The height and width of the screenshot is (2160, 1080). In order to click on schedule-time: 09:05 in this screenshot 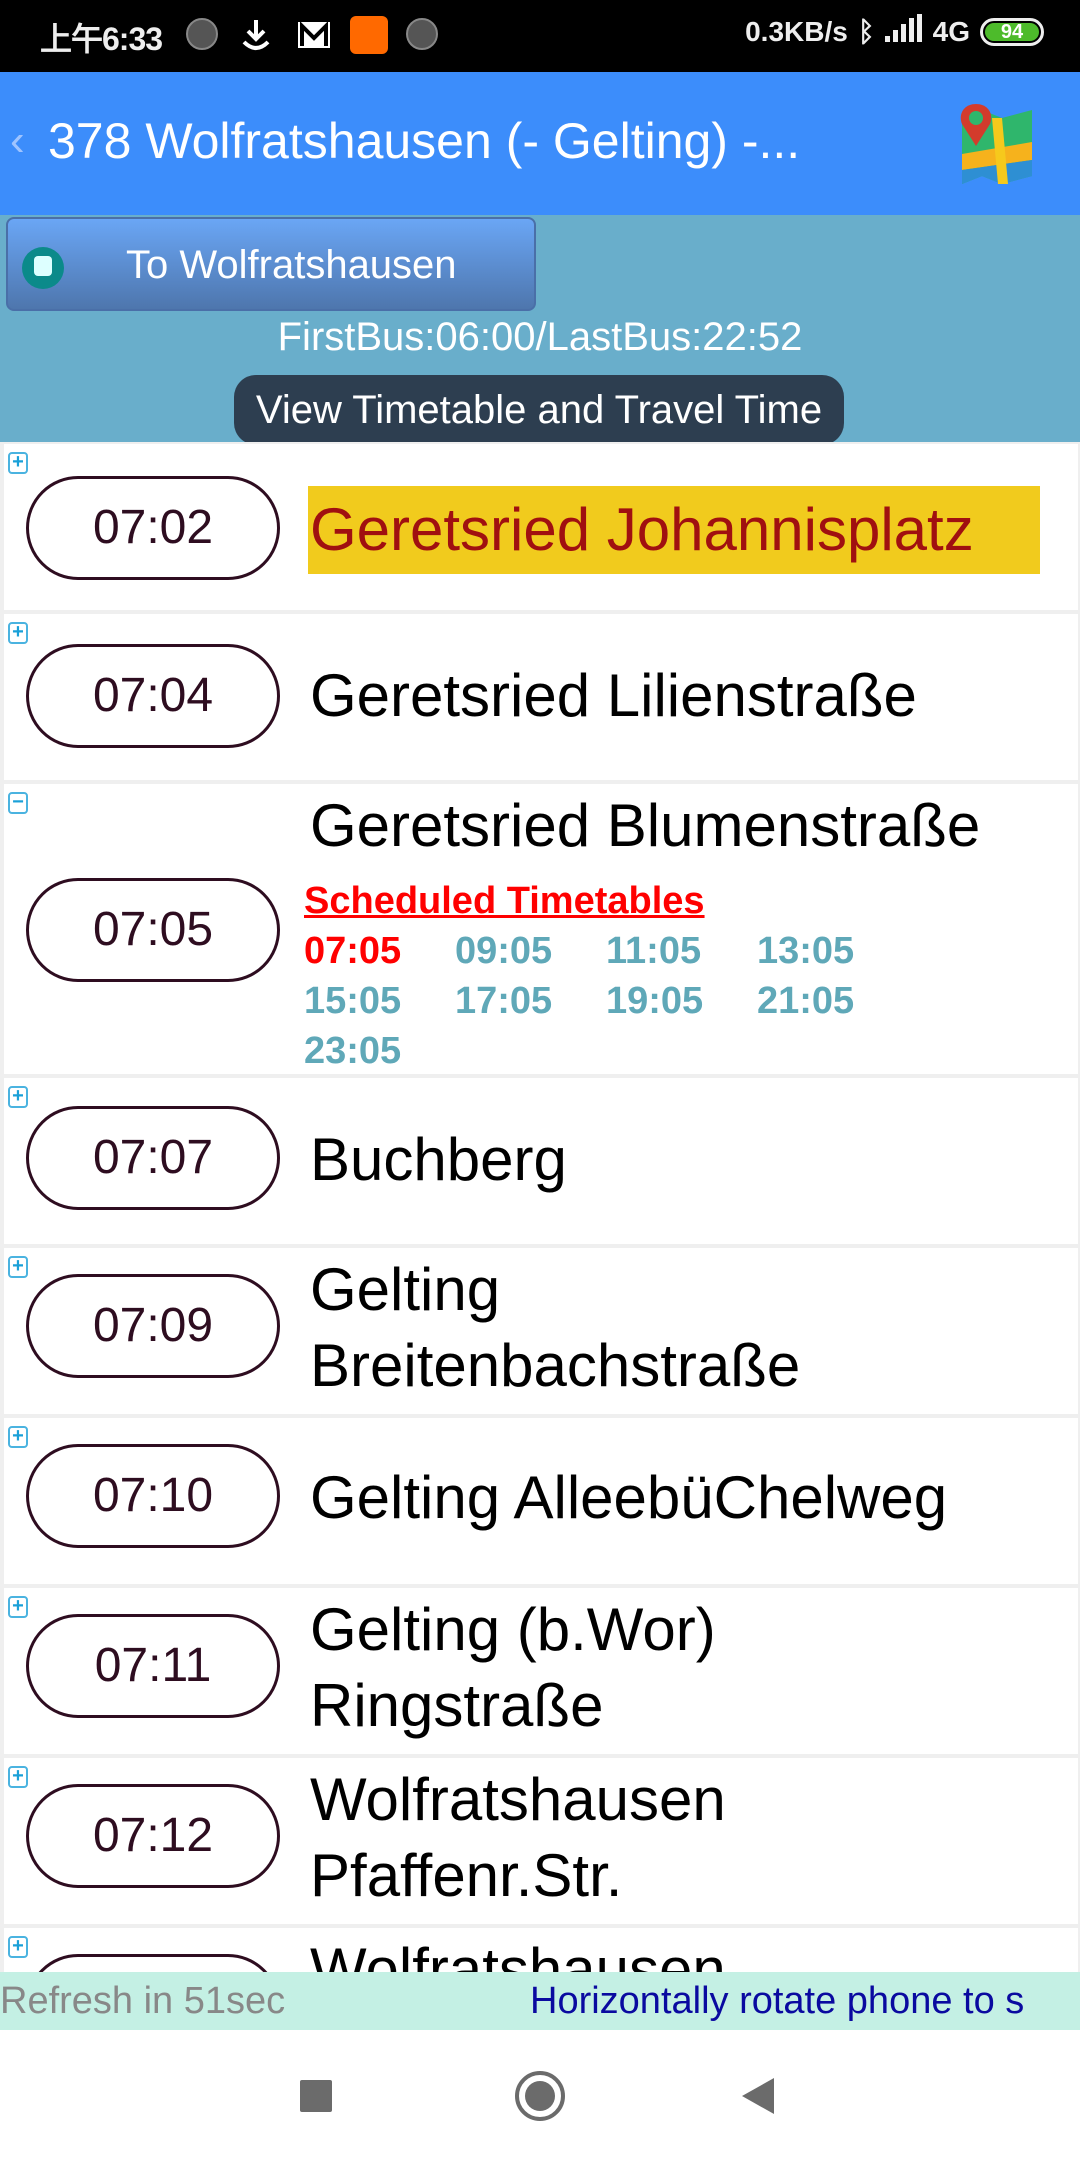, I will do `click(504, 951)`.